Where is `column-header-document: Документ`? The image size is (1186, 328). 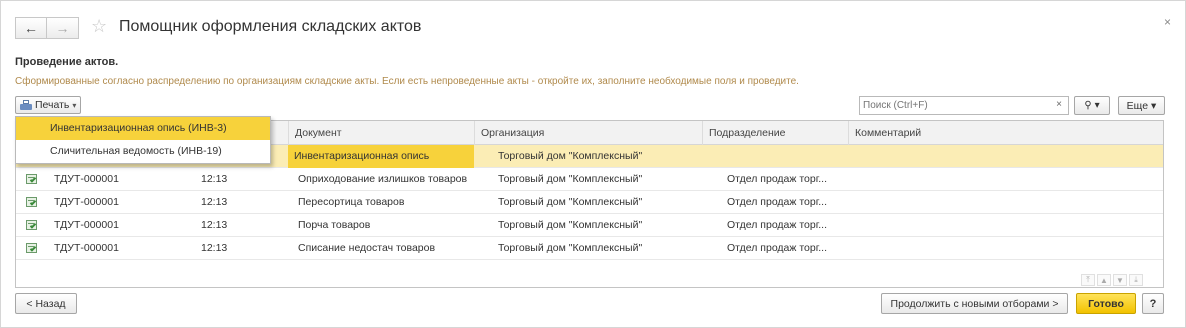
column-header-document: Документ is located at coordinates (381, 133).